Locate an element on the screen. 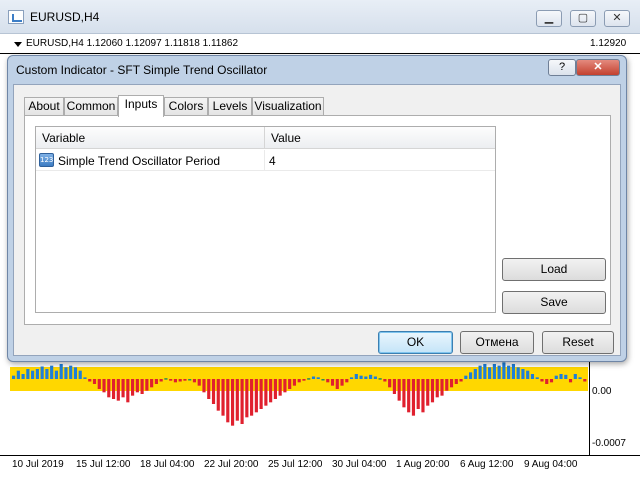 This screenshot has width=640, height=480. oscillator-chart is located at coordinates (299, 394).